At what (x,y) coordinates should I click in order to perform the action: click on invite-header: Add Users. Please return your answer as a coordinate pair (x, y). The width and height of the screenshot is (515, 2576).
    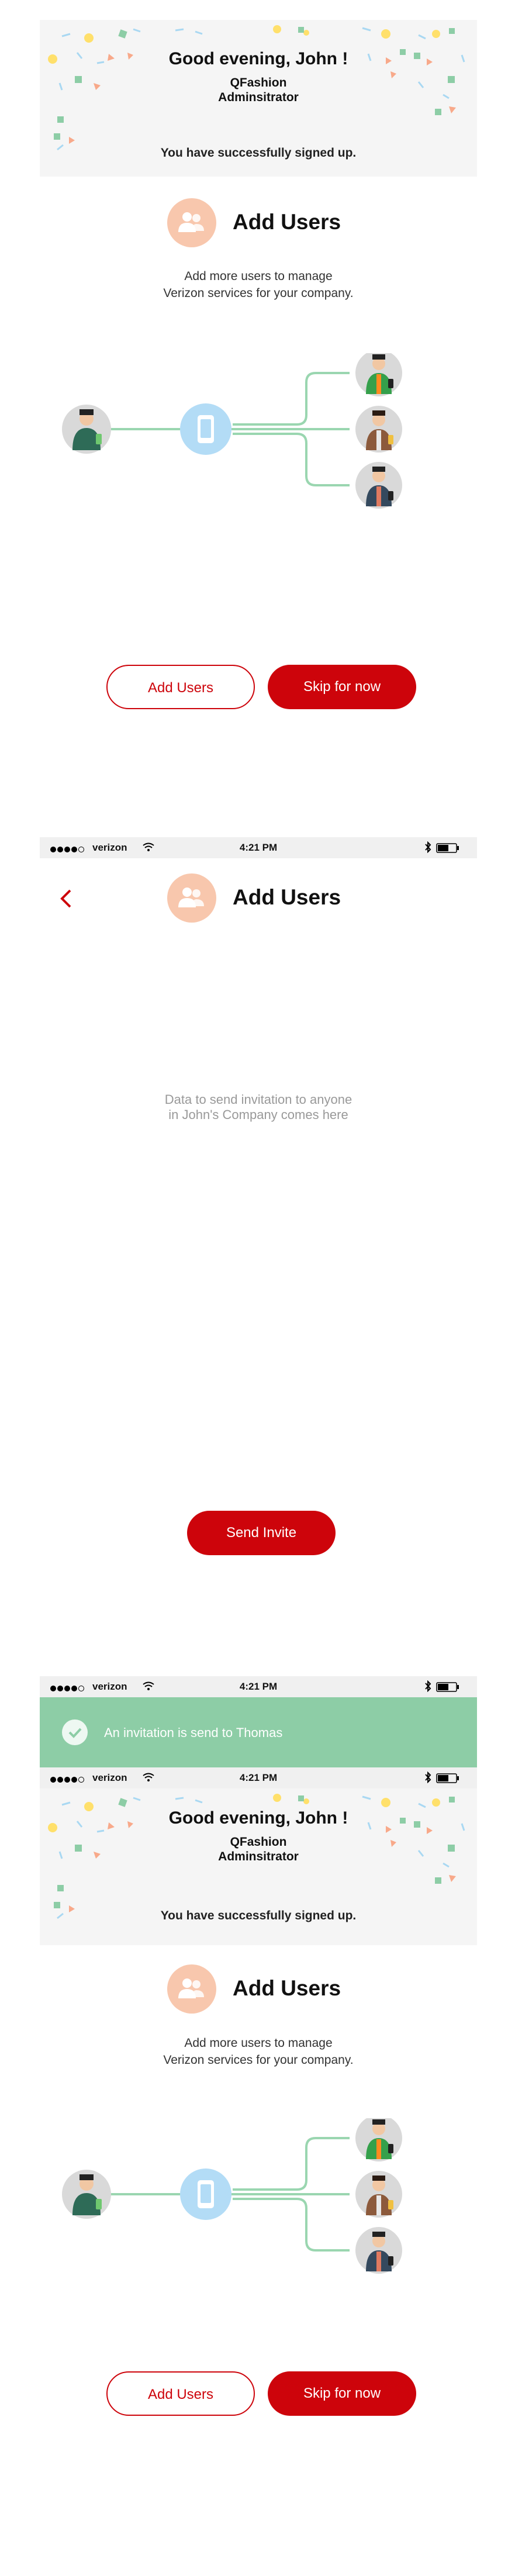
    Looking at the image, I should click on (258, 899).